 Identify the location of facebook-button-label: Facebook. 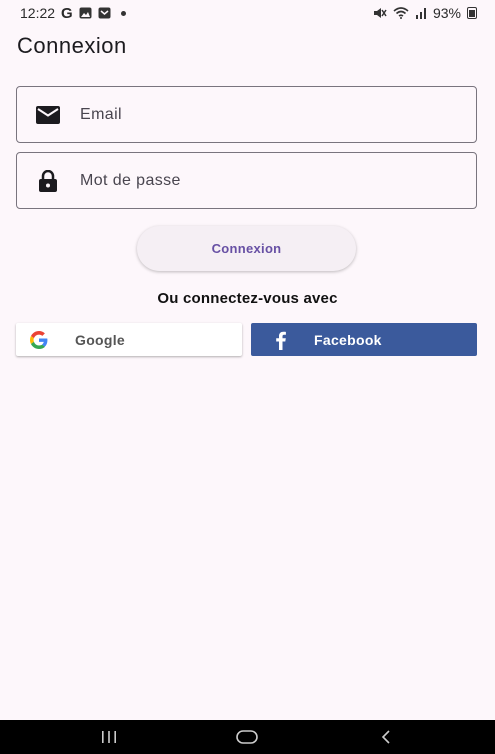
(348, 339).